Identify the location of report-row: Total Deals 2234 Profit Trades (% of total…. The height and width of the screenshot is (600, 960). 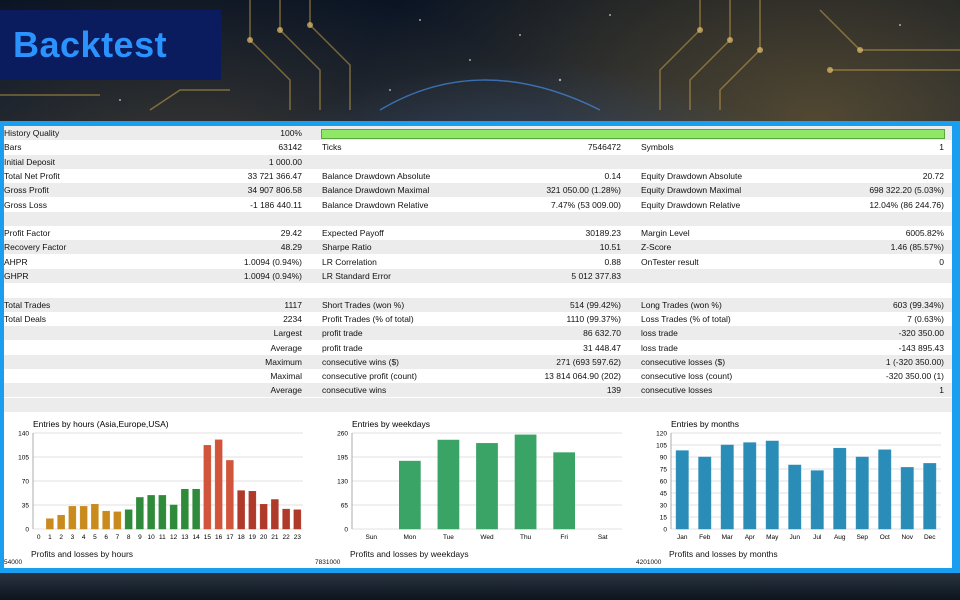
(478, 319).